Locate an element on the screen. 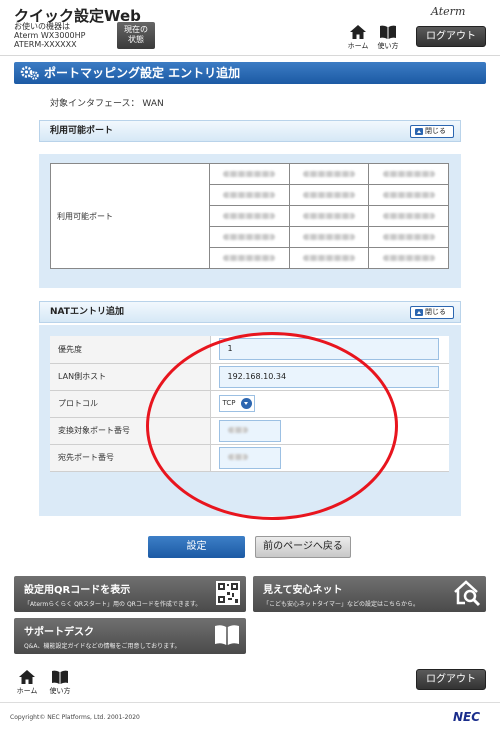 This screenshot has width=500, height=732. device-line: お使いの機器は is located at coordinates (42, 26).